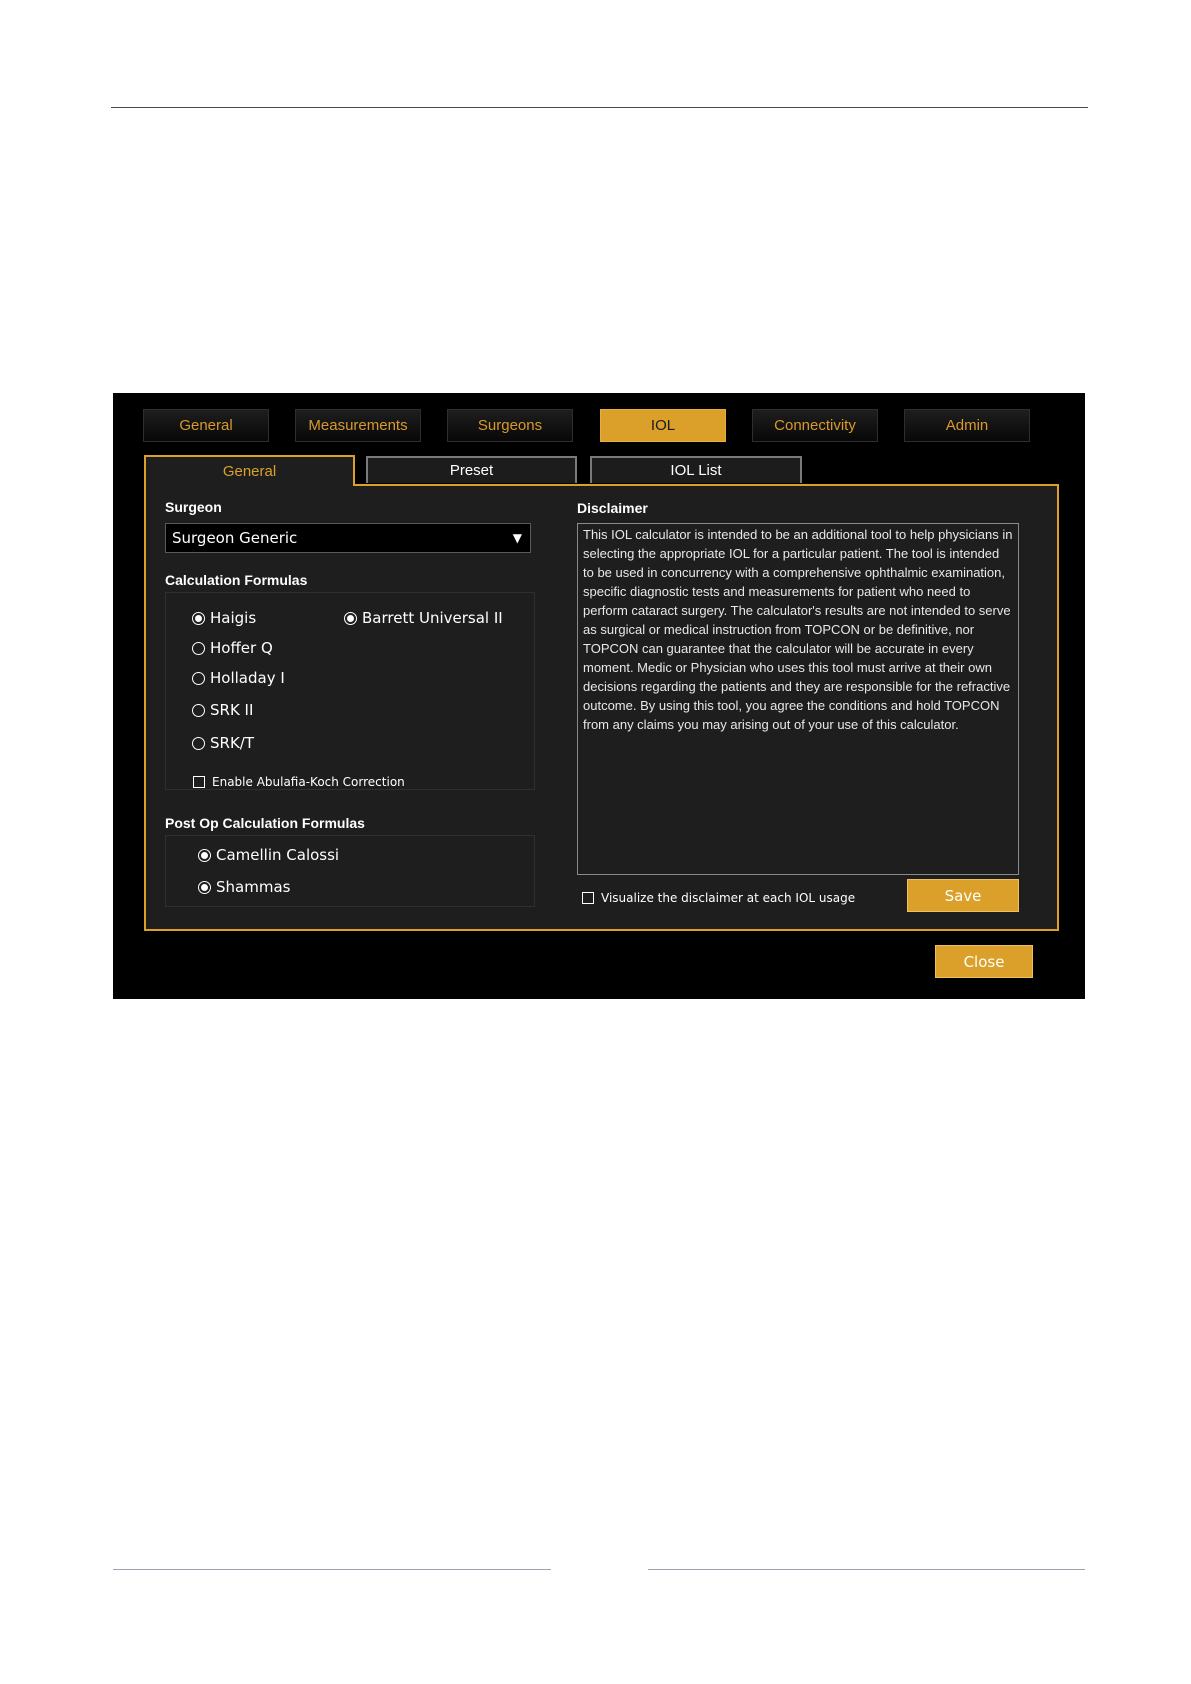 The image size is (1191, 1684). What do you see at coordinates (663, 425) in the screenshot?
I see `tab-iol: IOL` at bounding box center [663, 425].